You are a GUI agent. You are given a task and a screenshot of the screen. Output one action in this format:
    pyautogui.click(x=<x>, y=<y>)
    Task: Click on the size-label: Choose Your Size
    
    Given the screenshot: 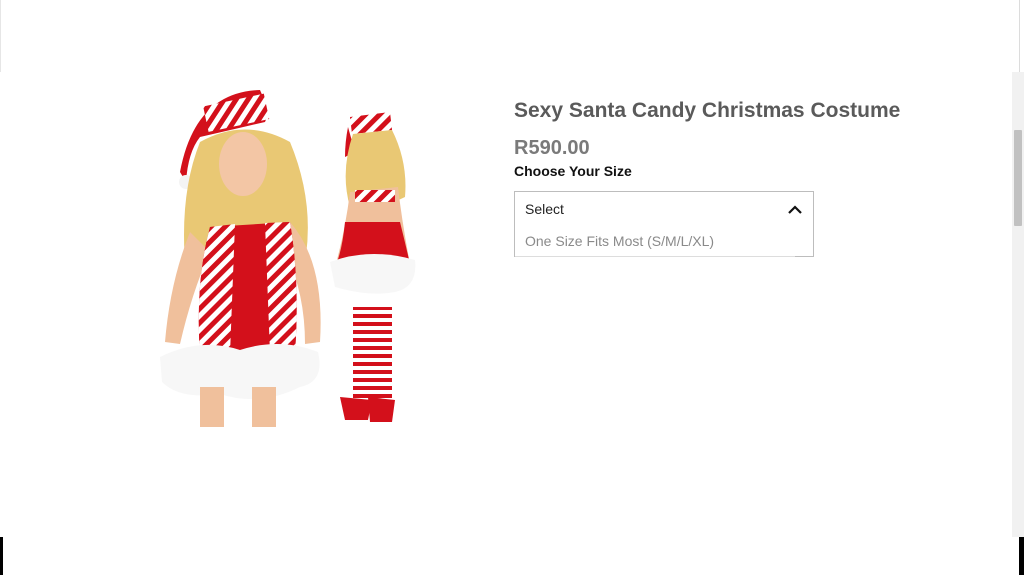 What is the action you would take?
    pyautogui.click(x=573, y=171)
    